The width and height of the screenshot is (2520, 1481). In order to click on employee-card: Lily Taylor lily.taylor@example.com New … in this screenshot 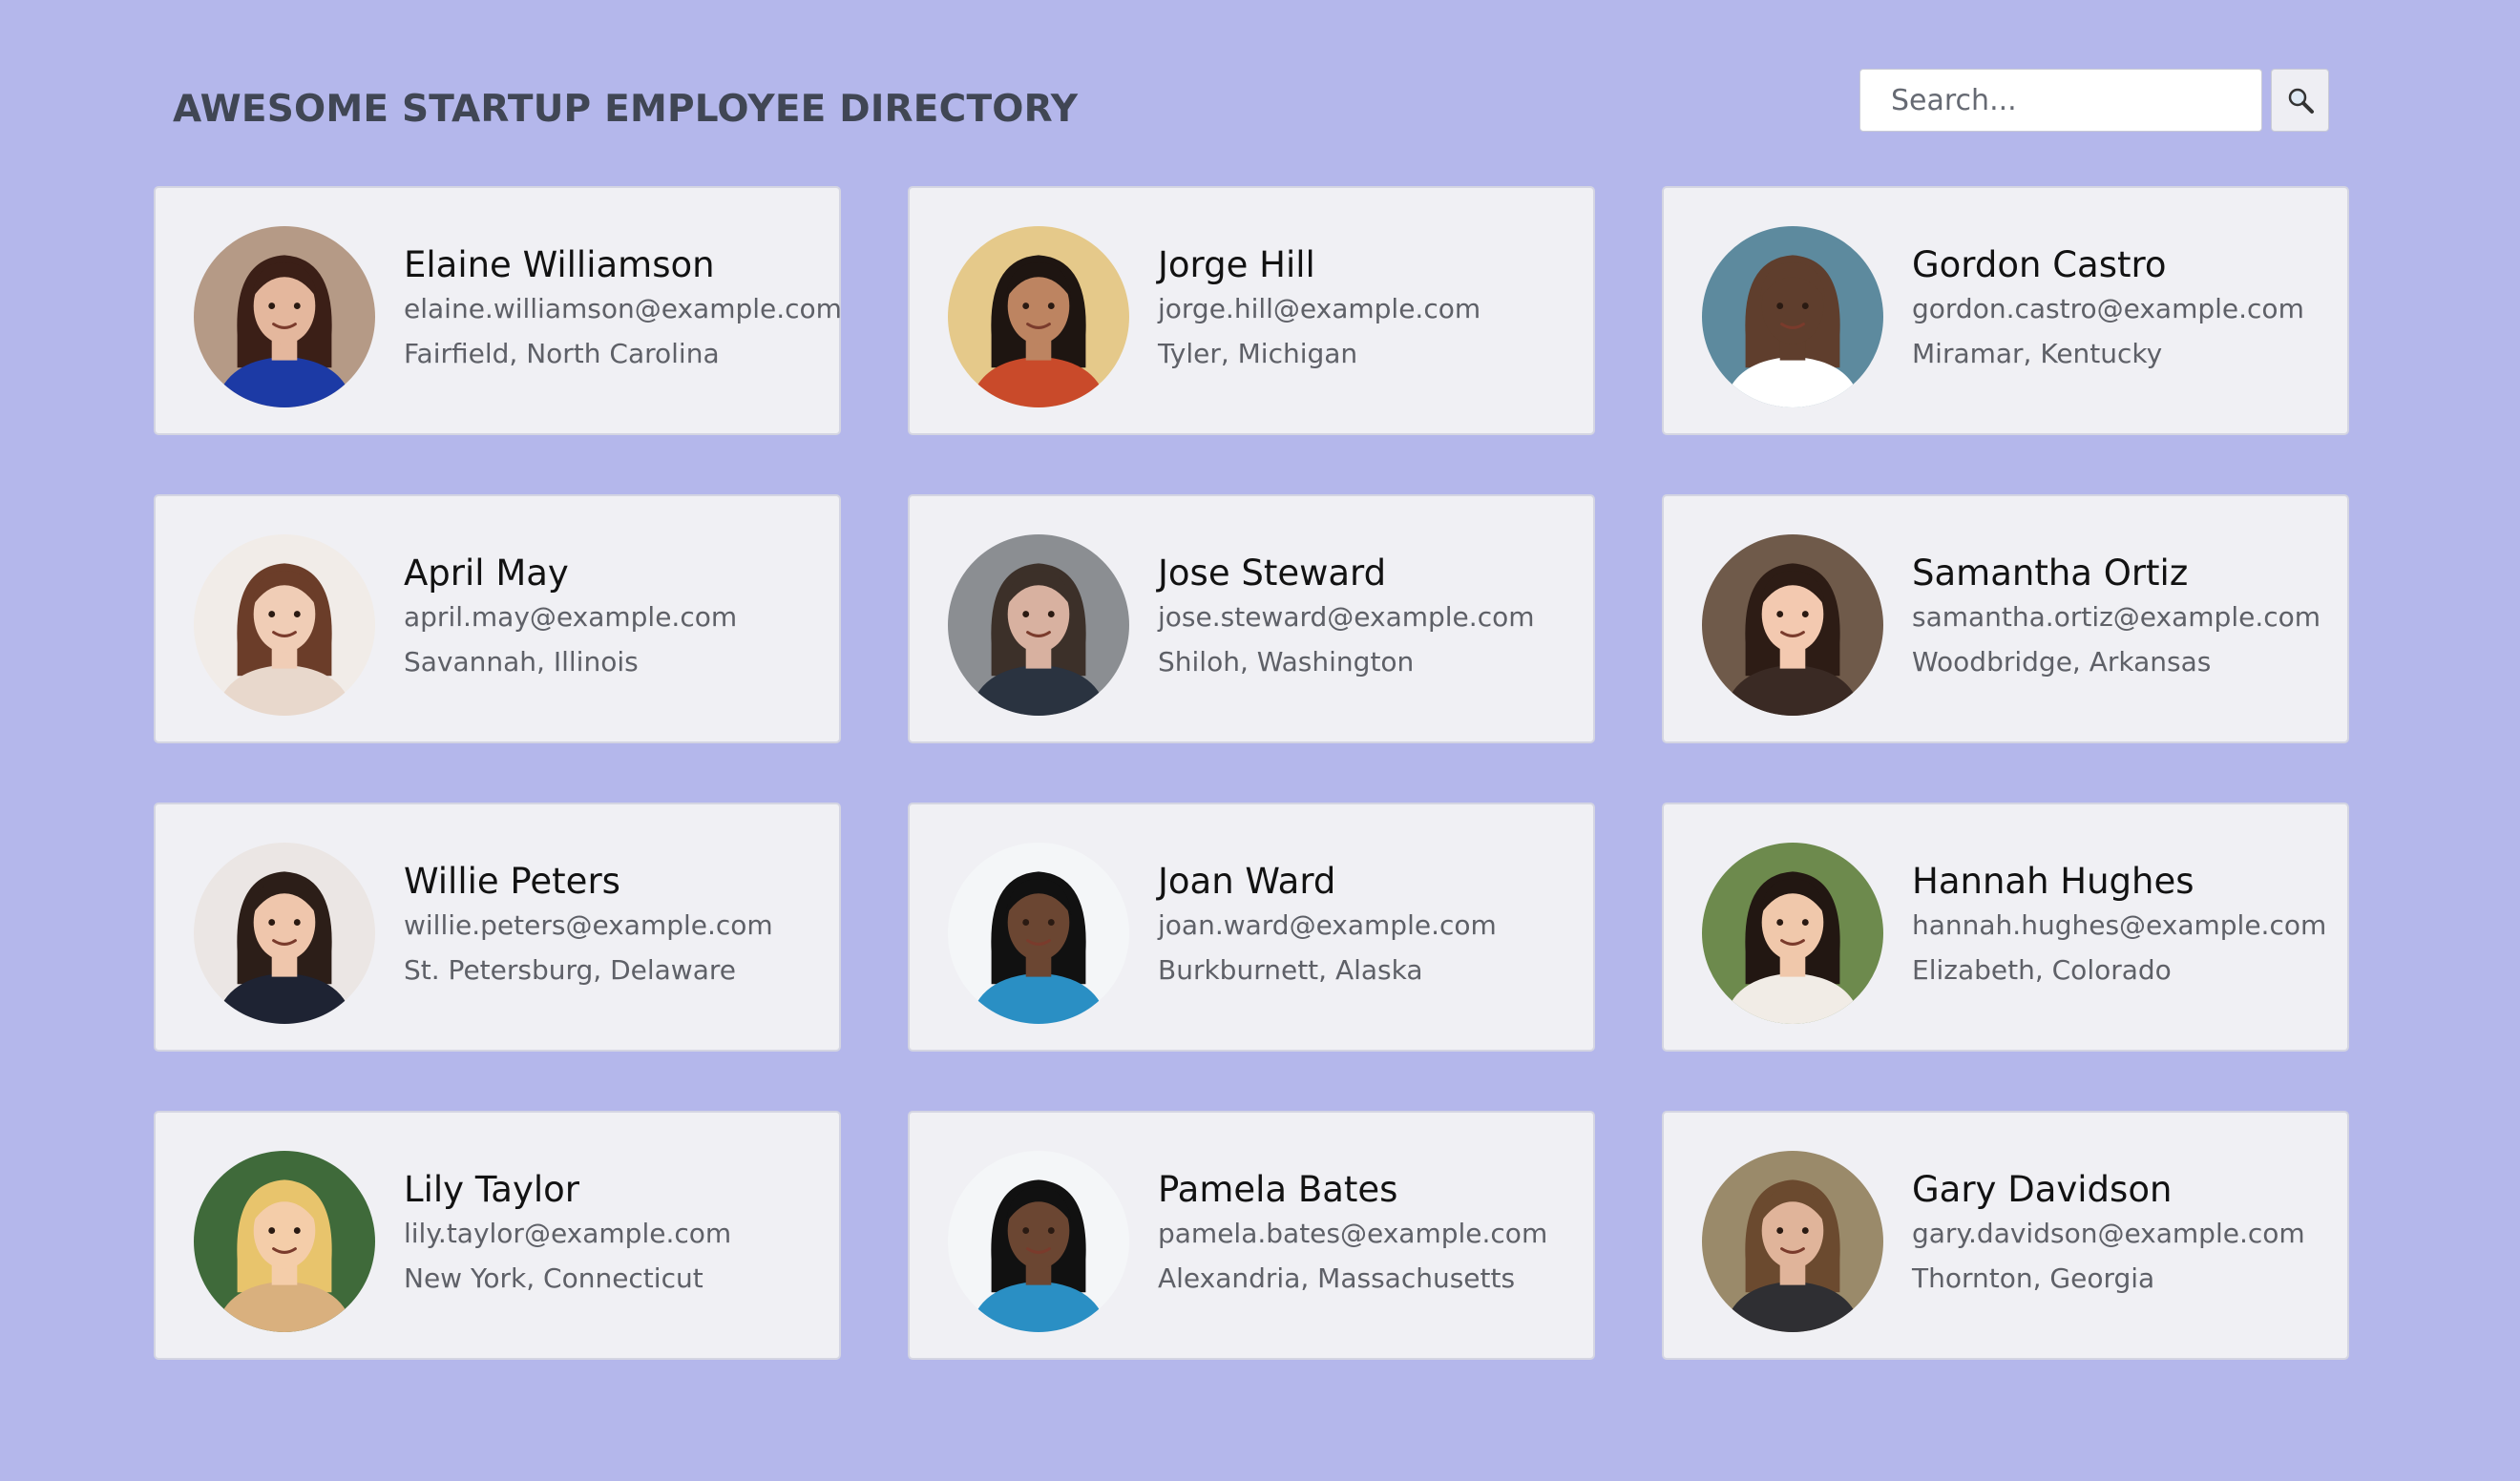, I will do `click(498, 1235)`.